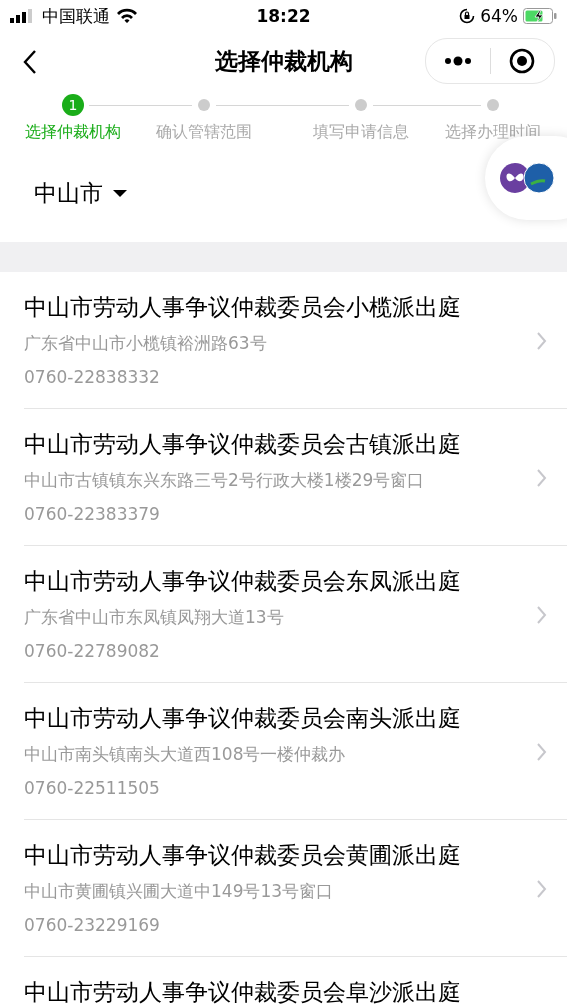 The image size is (567, 1008). What do you see at coordinates (283, 16) in the screenshot?
I see `clock-time: 18:22` at bounding box center [283, 16].